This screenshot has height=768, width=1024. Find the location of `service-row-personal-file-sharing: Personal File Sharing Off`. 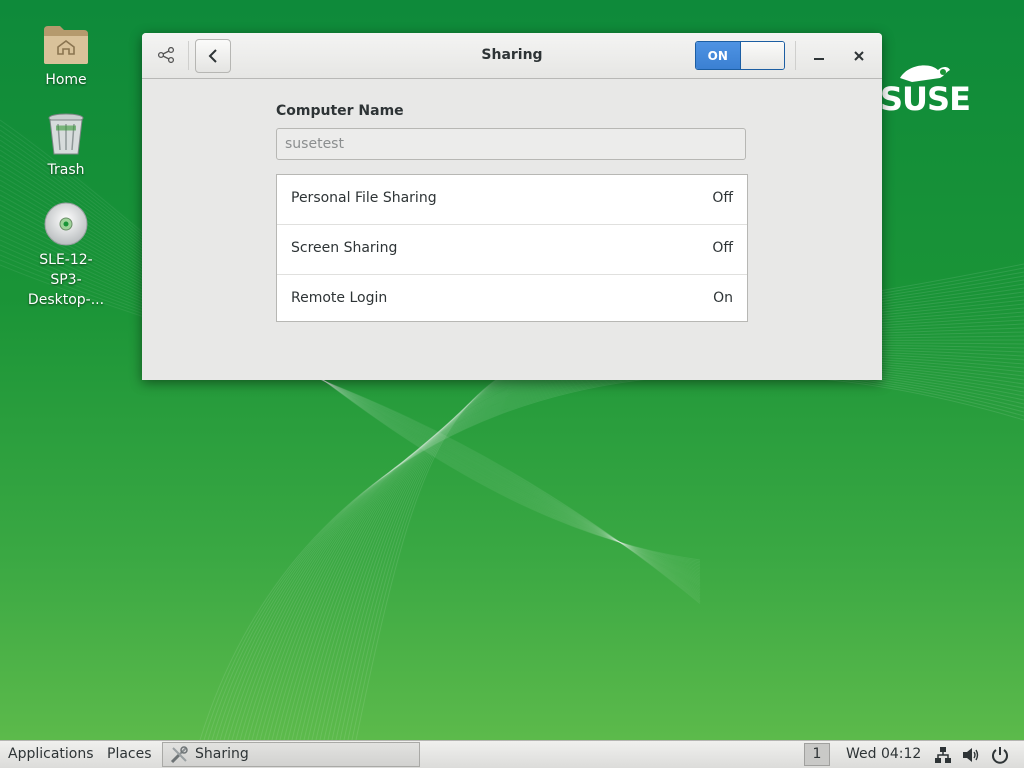

service-row-personal-file-sharing: Personal File Sharing Off is located at coordinates (512, 200).